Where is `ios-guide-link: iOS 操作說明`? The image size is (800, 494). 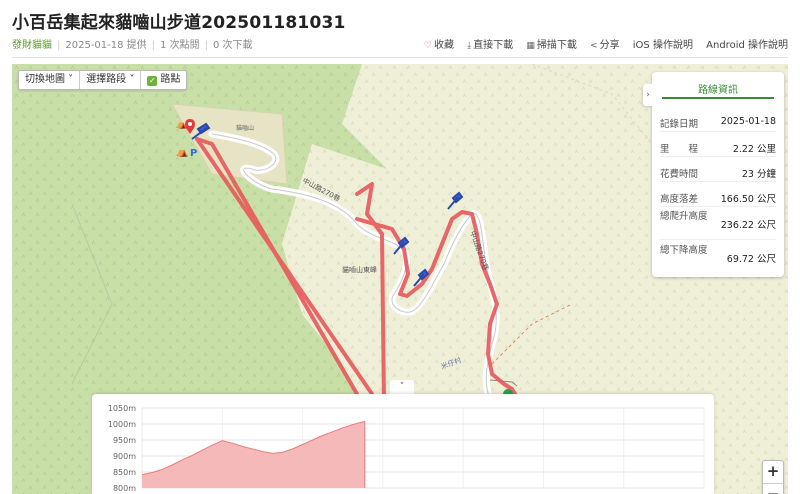
ios-guide-link: iOS 操作說明 is located at coordinates (663, 45).